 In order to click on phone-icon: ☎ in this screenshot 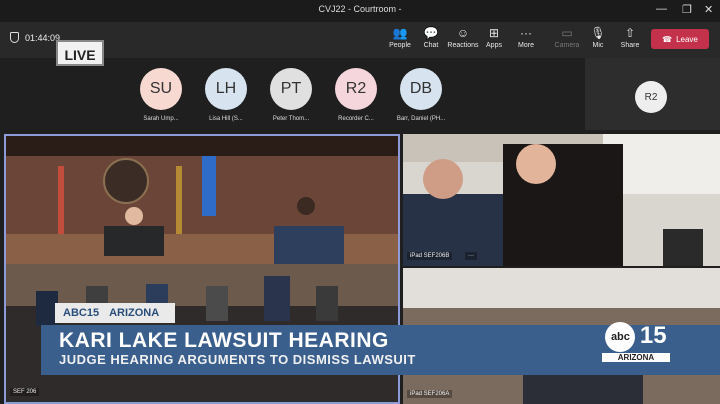, I will do `click(667, 39)`.